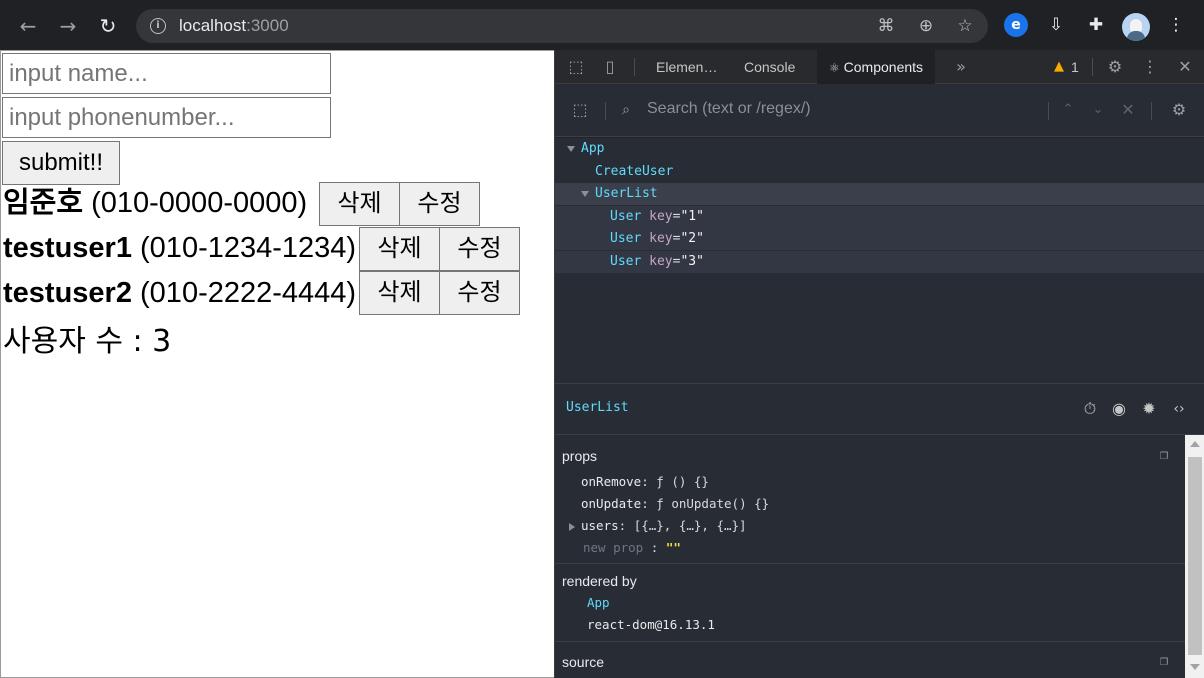 This screenshot has height=678, width=1204. I want to click on component-settings-icon: ⚙, so click(1179, 110).